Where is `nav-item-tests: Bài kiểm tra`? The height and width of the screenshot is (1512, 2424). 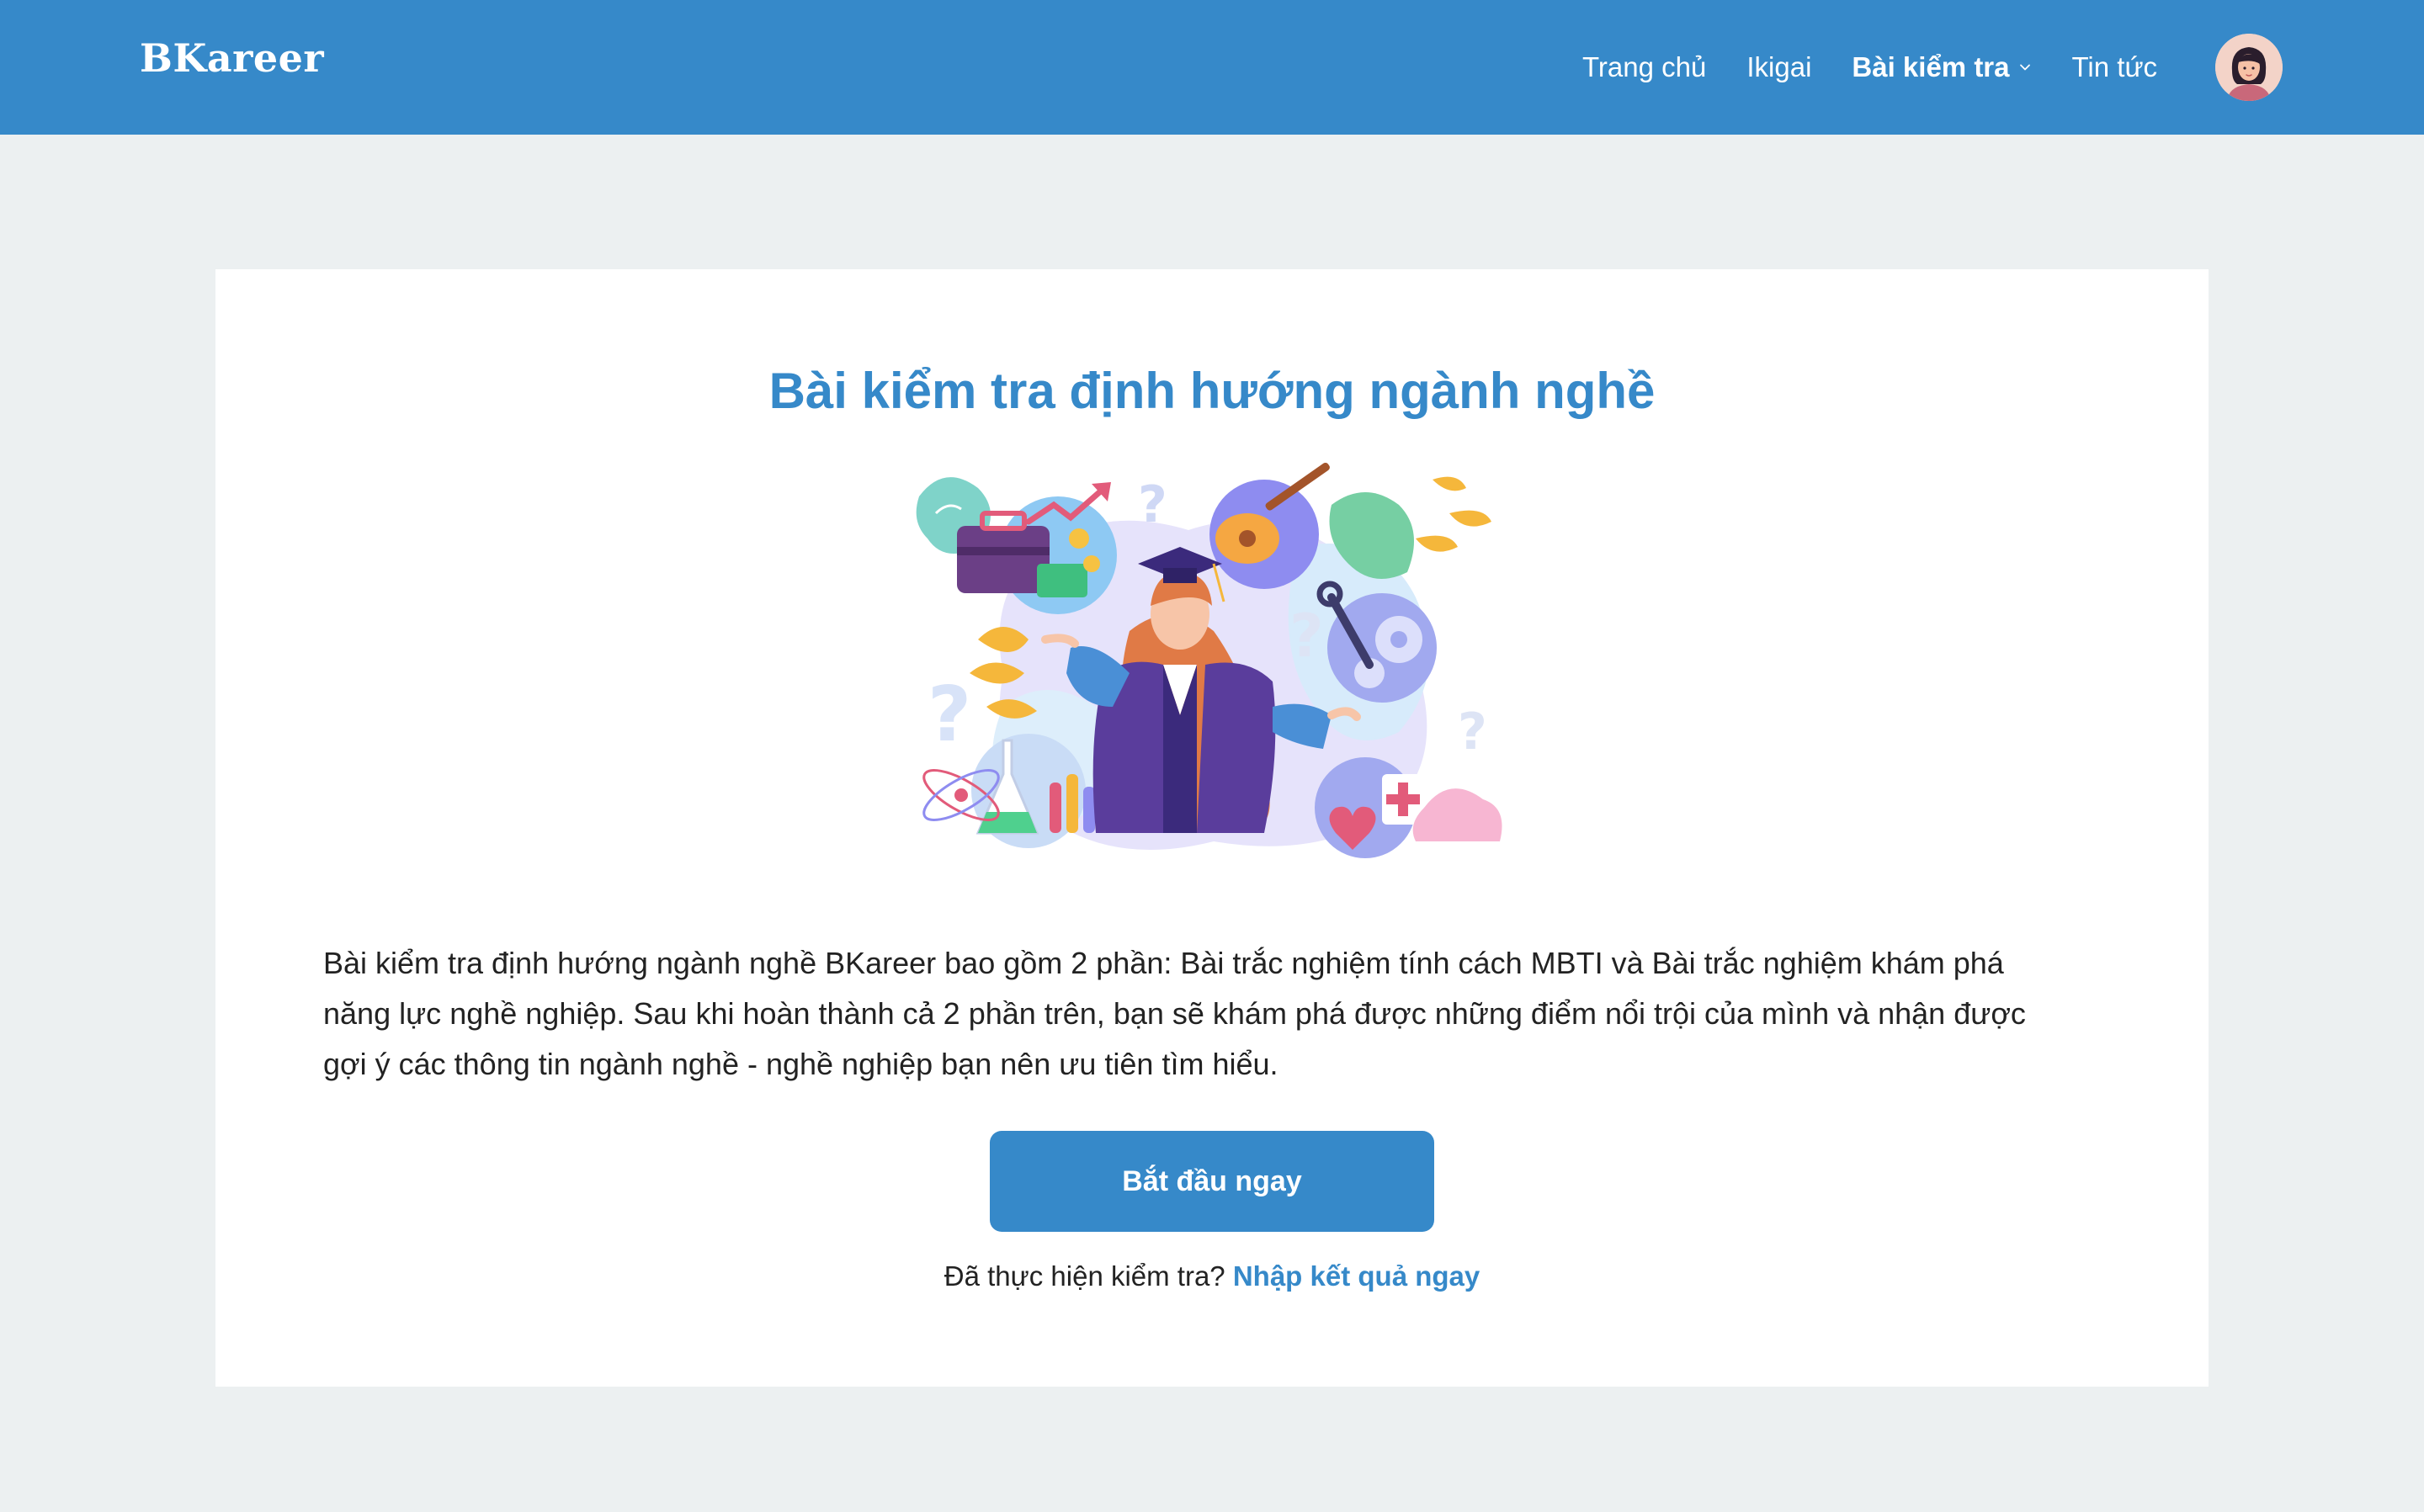 nav-item-tests: Bài kiểm tra is located at coordinates (1941, 67).